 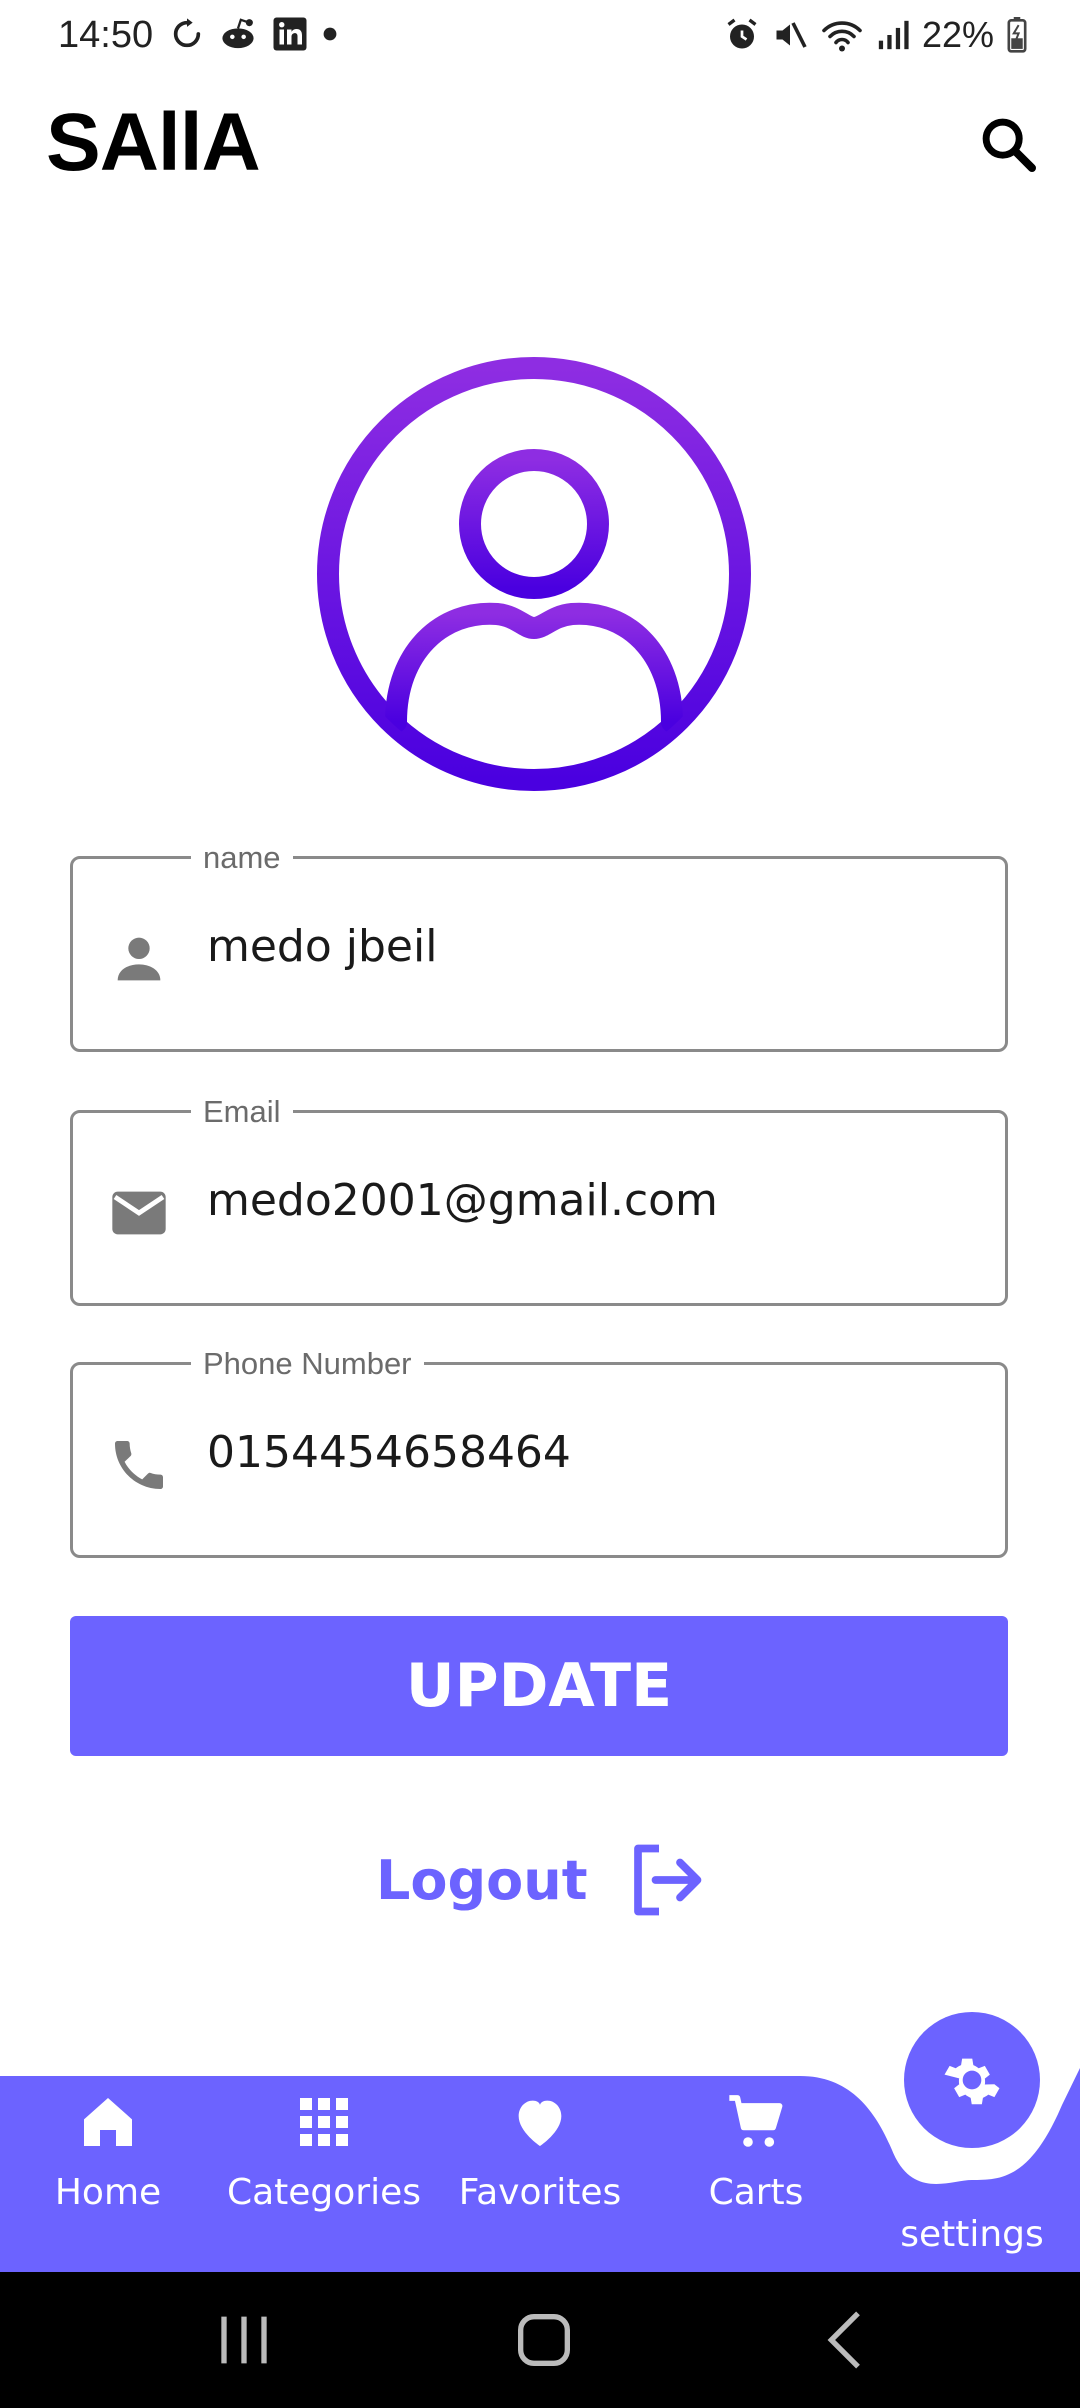 I want to click on email-field-label: Email, so click(x=242, y=1112).